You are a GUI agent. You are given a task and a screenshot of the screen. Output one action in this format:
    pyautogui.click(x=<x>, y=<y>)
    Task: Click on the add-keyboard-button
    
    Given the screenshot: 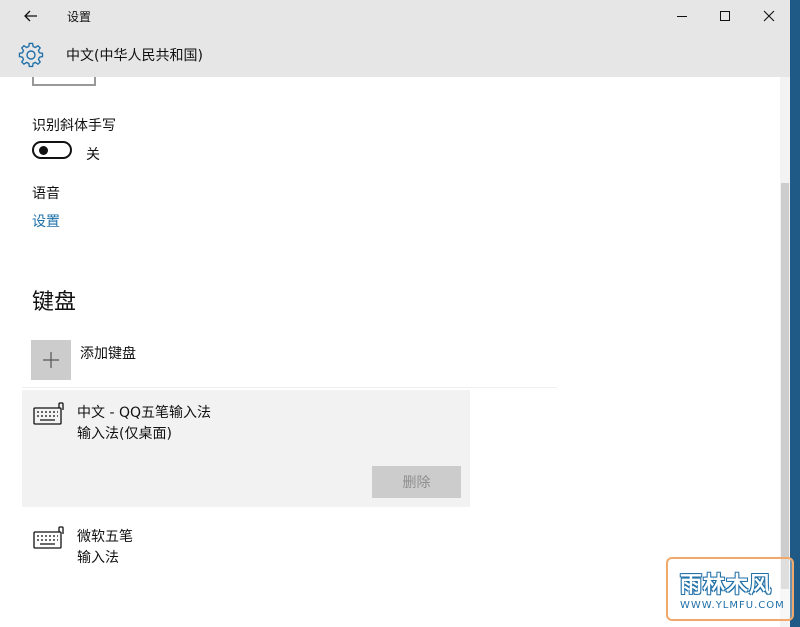 What is the action you would take?
    pyautogui.click(x=51, y=360)
    